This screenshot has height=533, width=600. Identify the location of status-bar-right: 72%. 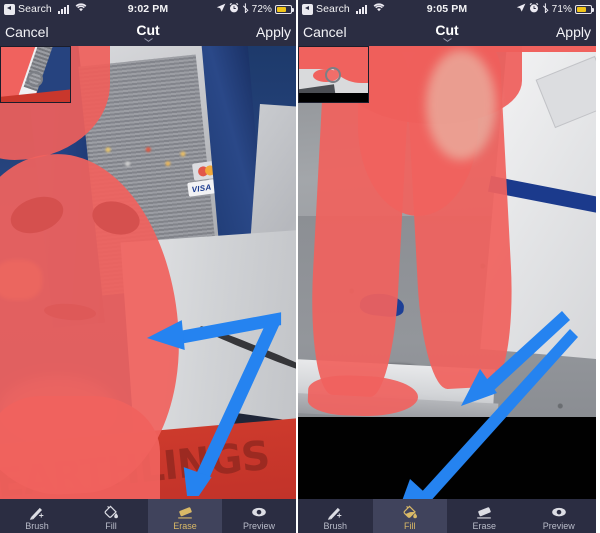
(256, 9).